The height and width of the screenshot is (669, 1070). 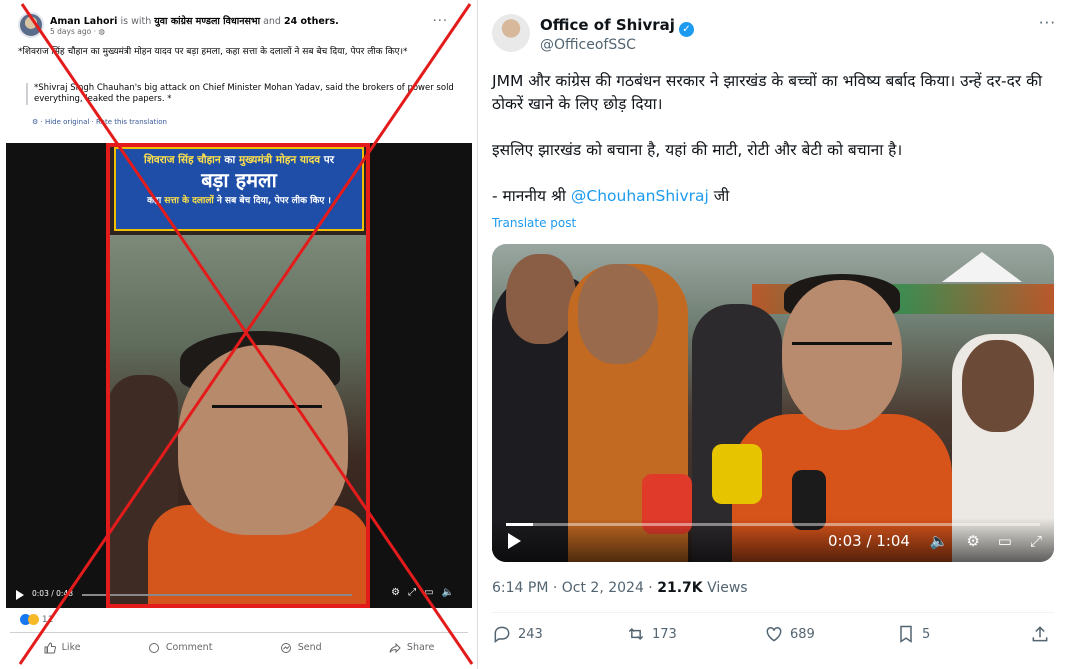 I want to click on reply-count: 243, so click(x=530, y=634).